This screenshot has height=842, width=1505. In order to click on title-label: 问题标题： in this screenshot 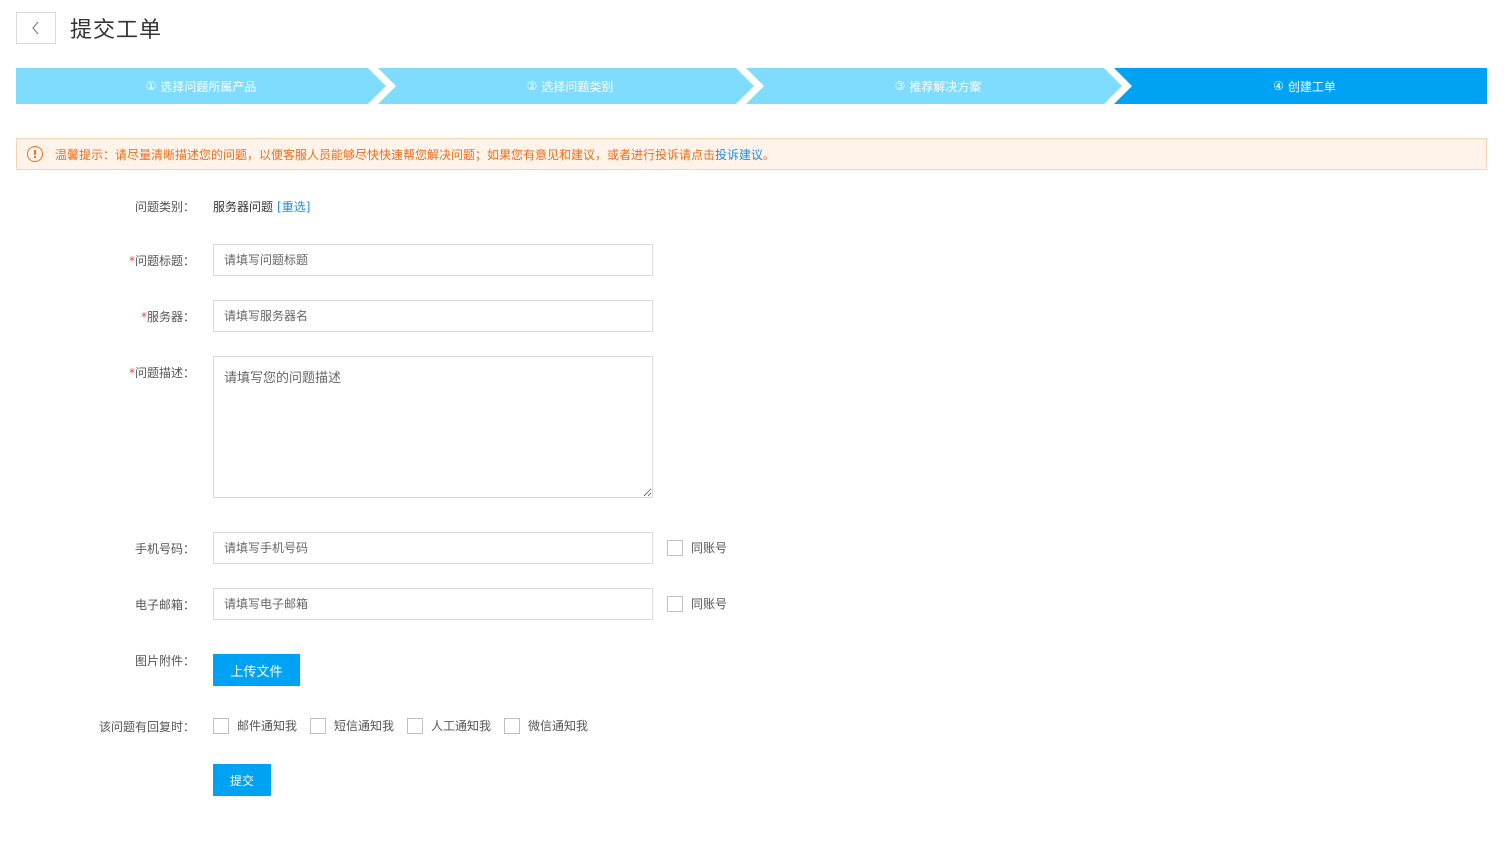, I will do `click(164, 261)`.